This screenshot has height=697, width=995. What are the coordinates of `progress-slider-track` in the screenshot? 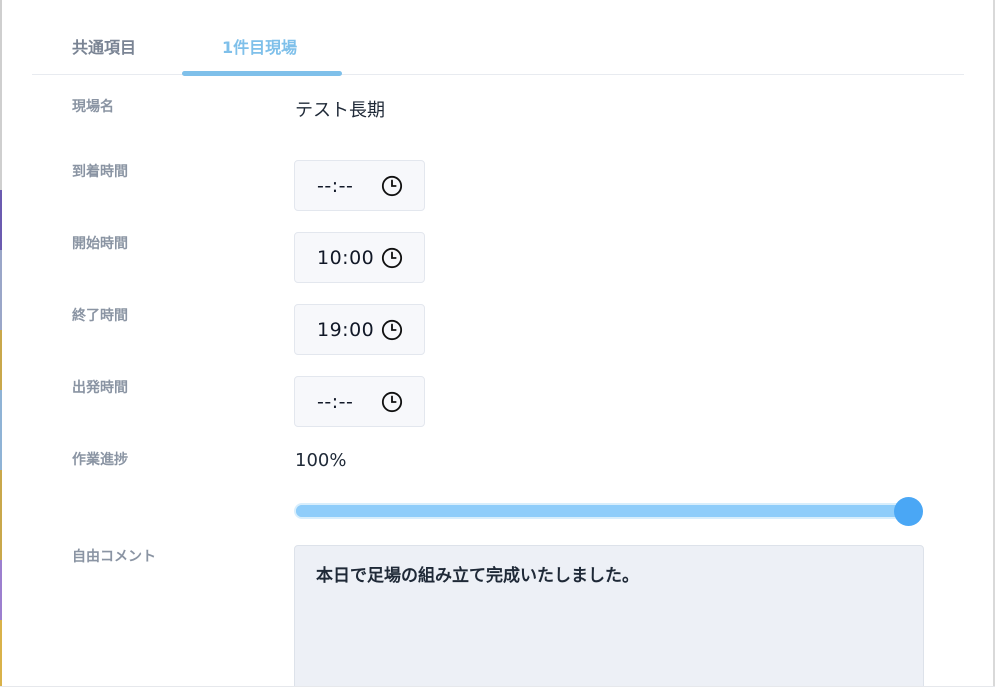 It's located at (602, 511).